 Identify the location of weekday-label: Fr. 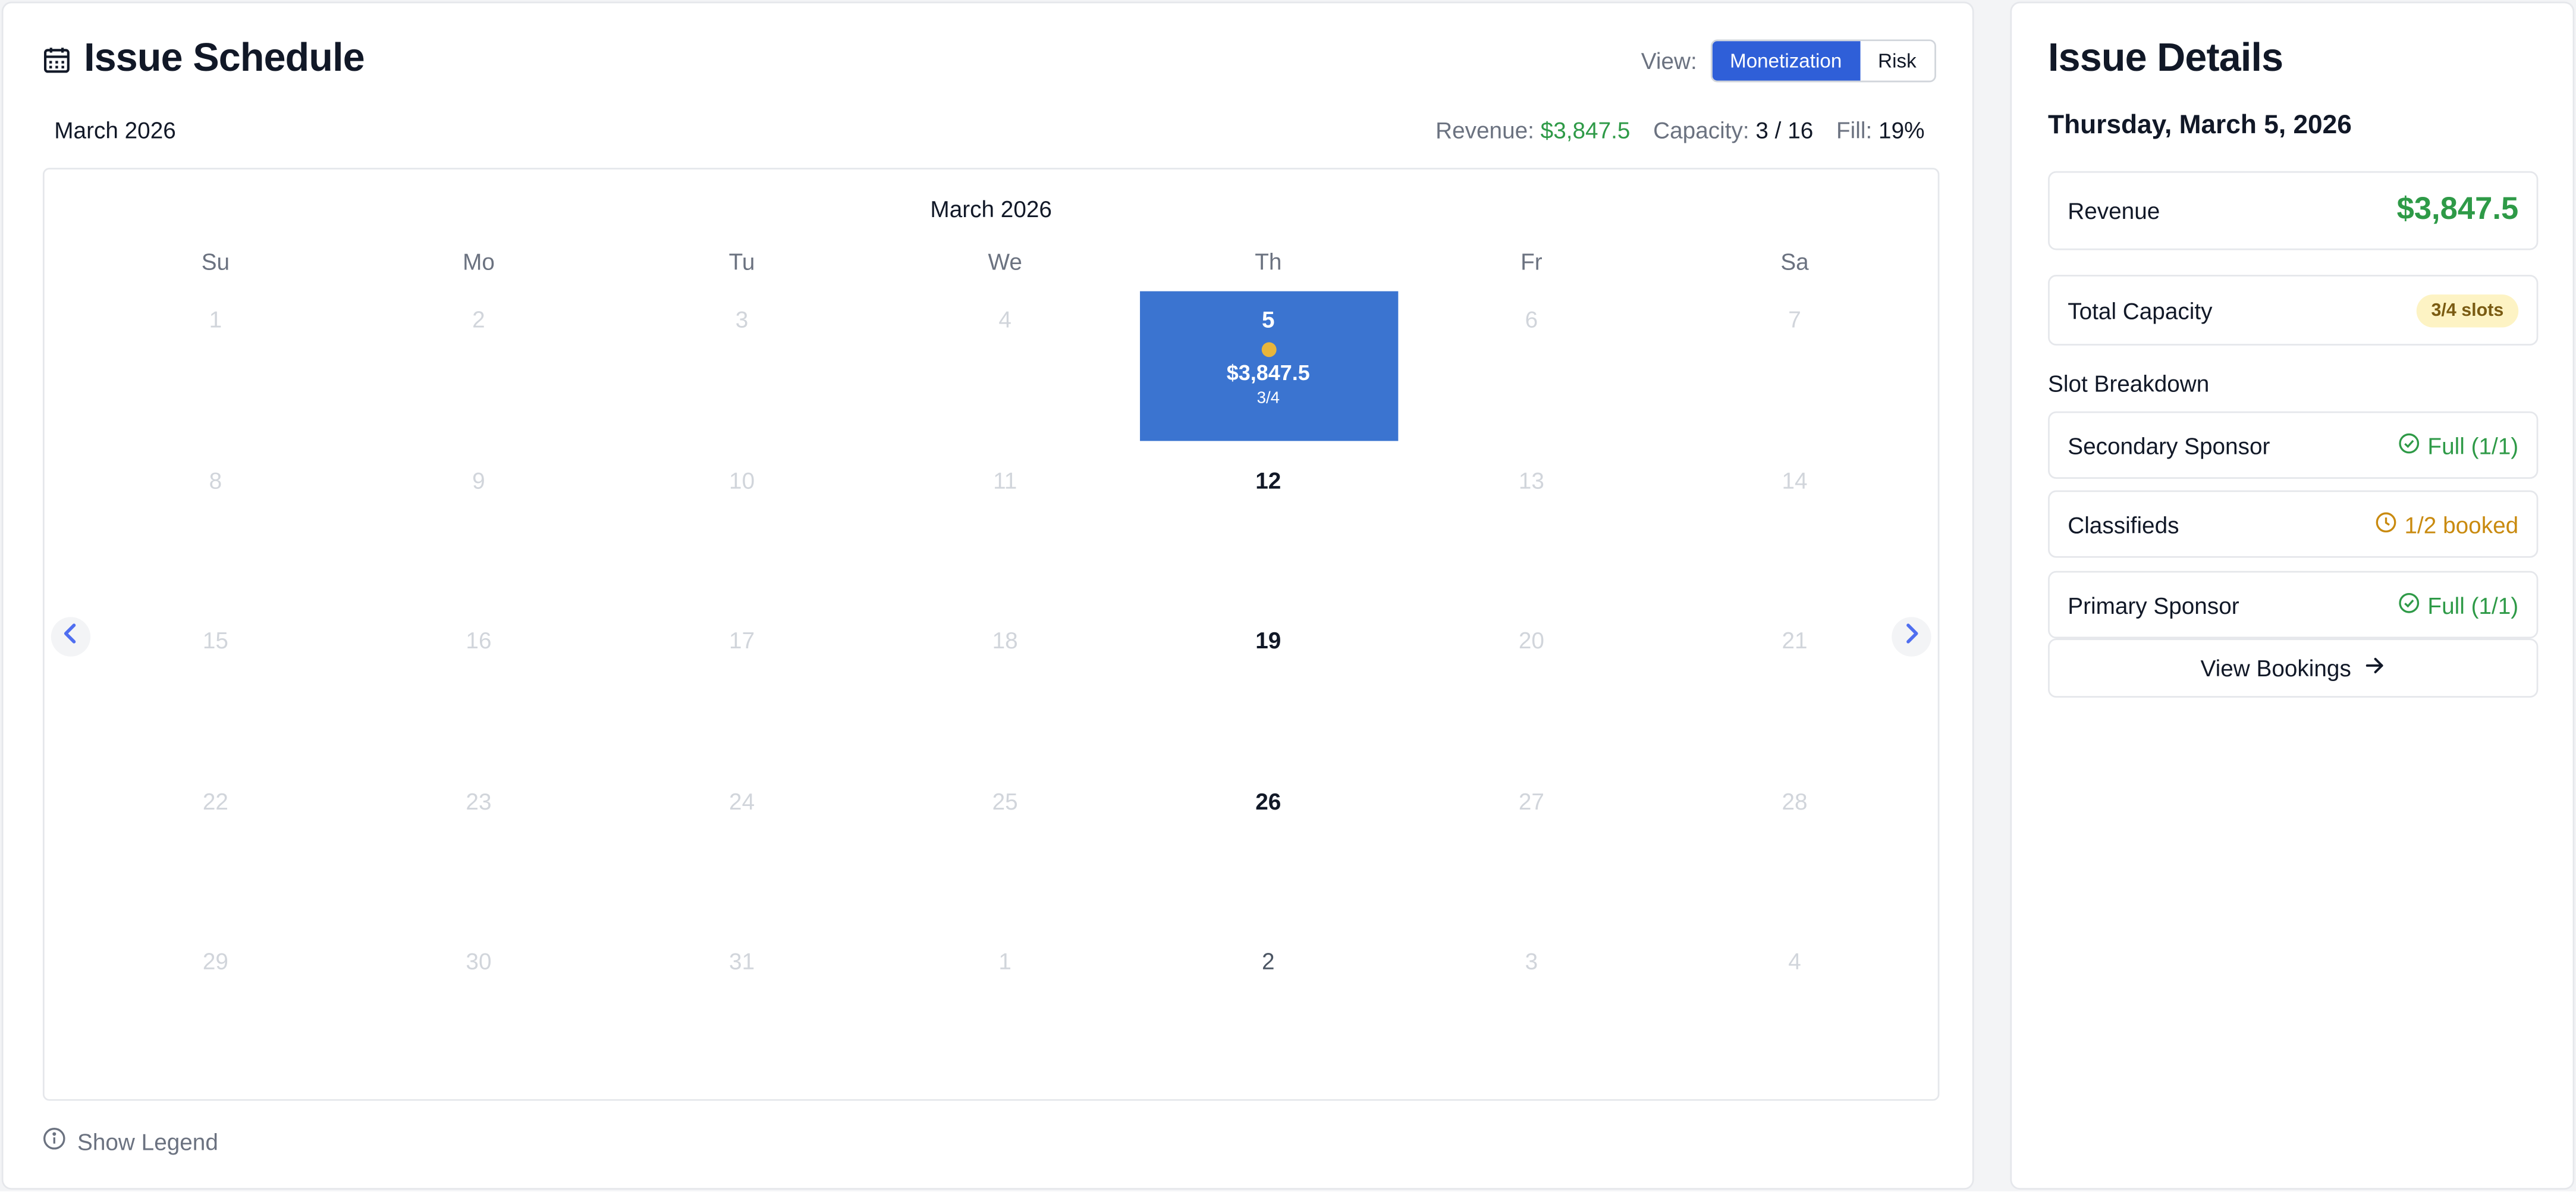
(1532, 261).